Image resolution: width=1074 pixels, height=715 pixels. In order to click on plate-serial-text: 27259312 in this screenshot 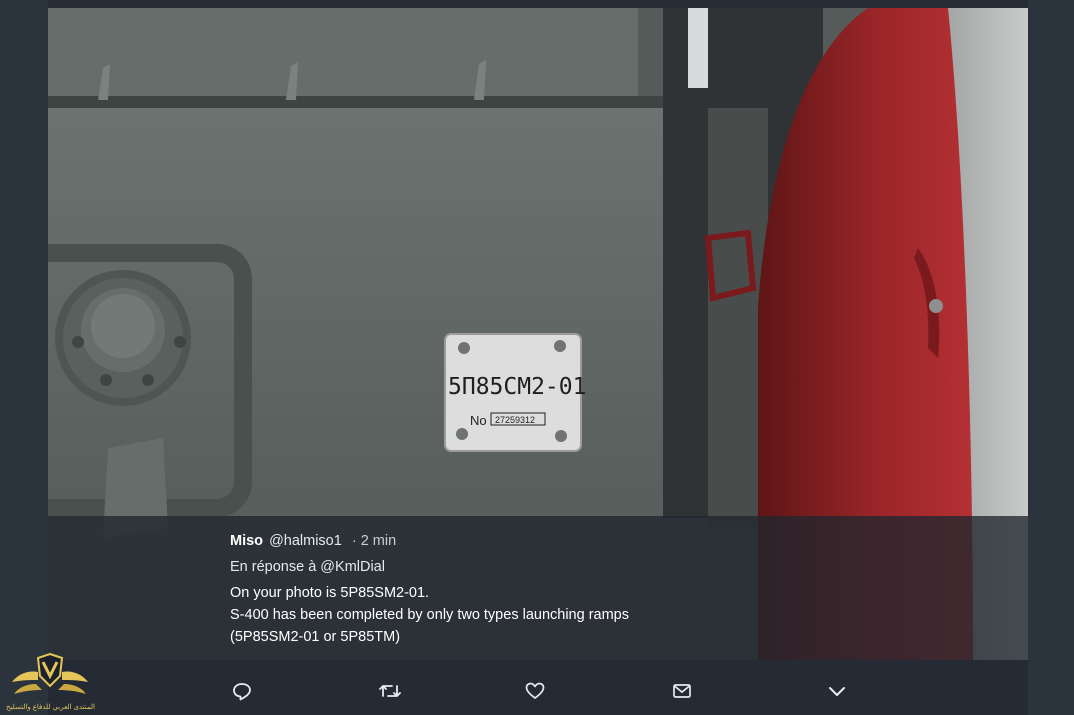, I will do `click(515, 420)`.